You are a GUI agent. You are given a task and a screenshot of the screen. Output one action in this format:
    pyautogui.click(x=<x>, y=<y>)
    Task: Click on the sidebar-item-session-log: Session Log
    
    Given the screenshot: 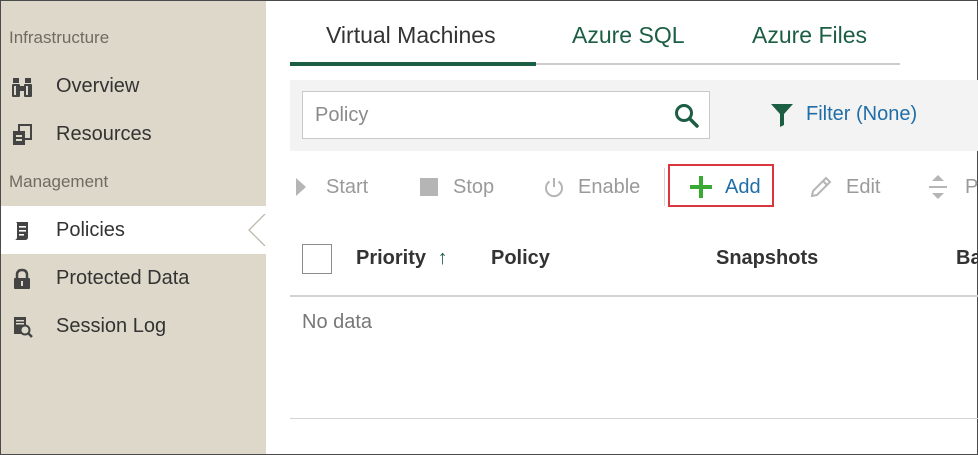 What is the action you would take?
    pyautogui.click(x=133, y=326)
    